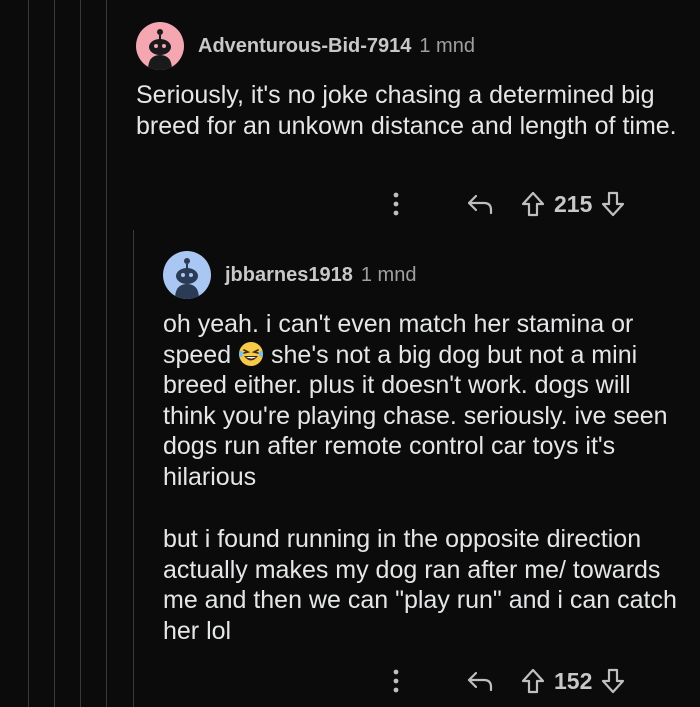 This screenshot has height=707, width=700. I want to click on comment-header: Adventurous-Bid-7914 1 mnd, so click(411, 46).